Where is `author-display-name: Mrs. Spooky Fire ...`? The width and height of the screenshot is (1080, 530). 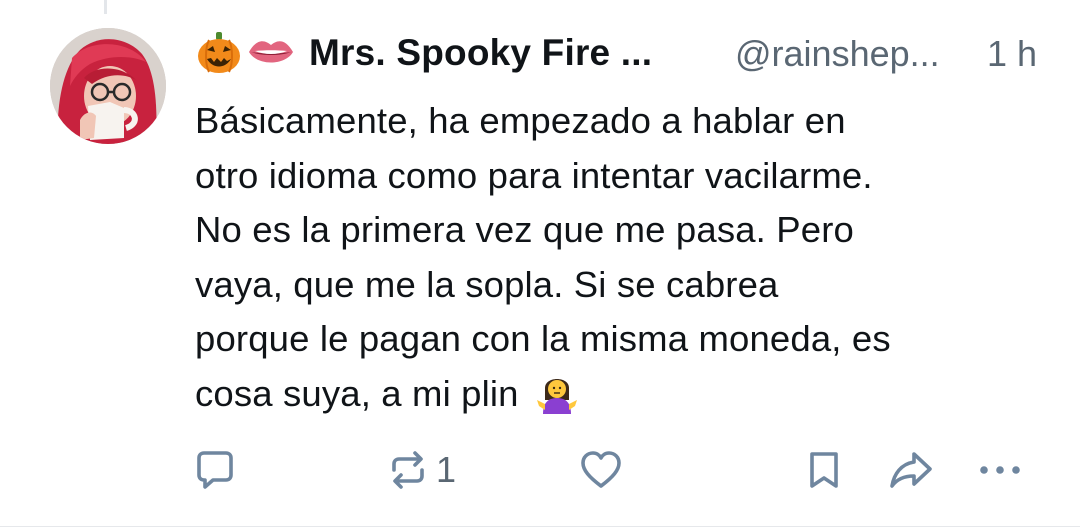 author-display-name: Mrs. Spooky Fire ... is located at coordinates (480, 53).